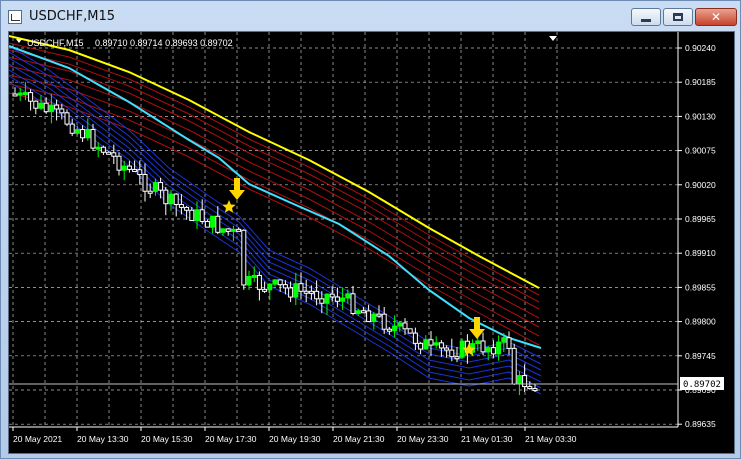 Image resolution: width=741 pixels, height=459 pixels. Describe the element at coordinates (646, 20) in the screenshot. I see `minimize-icon` at that location.